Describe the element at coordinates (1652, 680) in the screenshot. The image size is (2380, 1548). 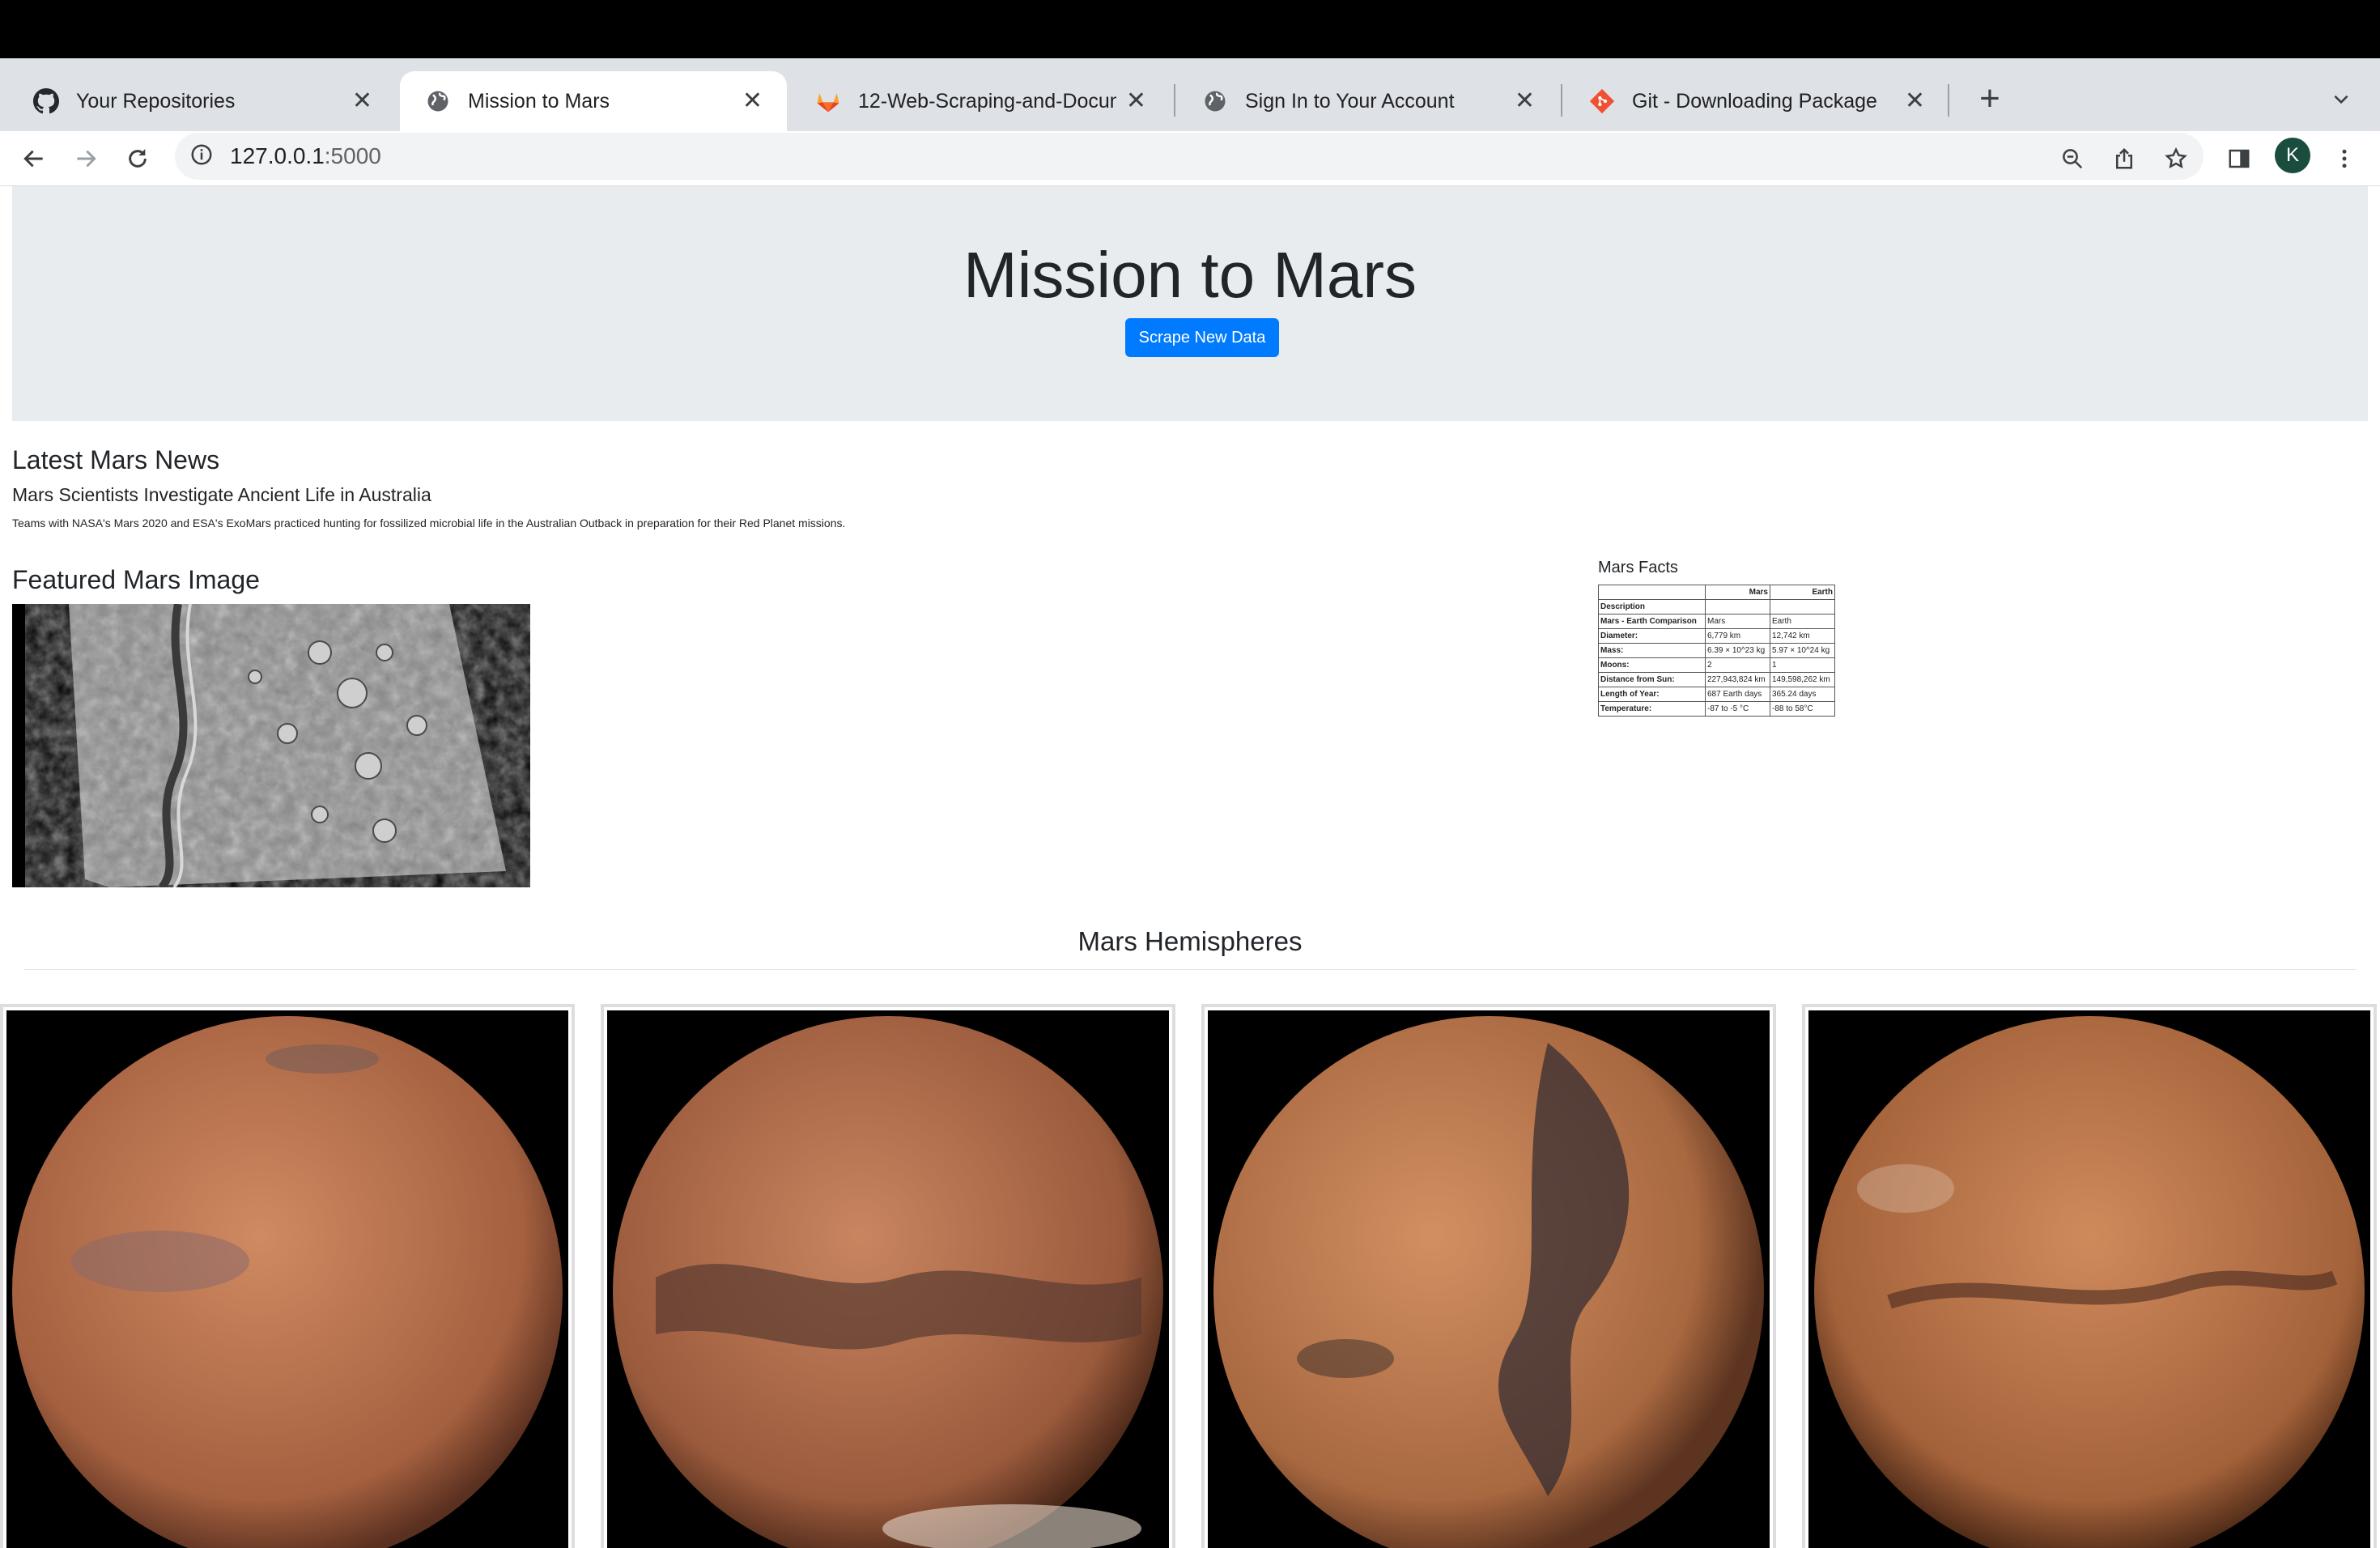
I see `table-cell: Distance from Sun:` at that location.